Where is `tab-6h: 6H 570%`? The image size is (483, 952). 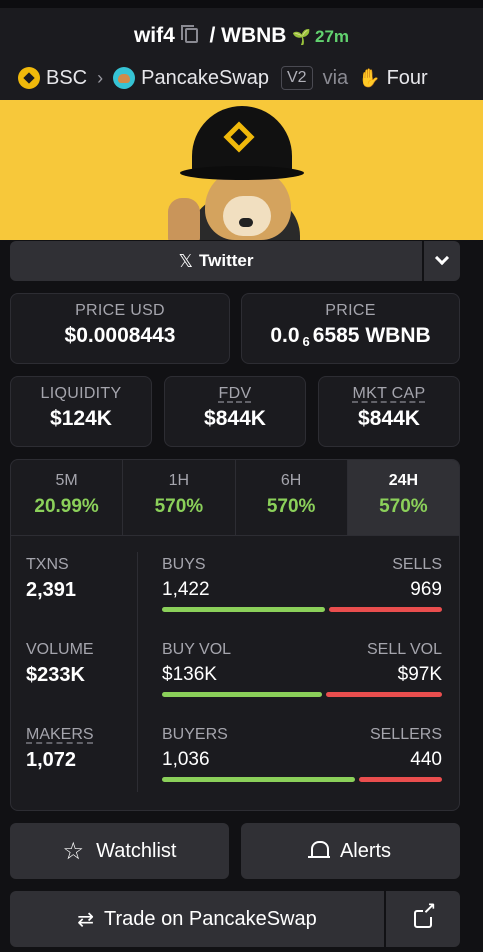 tab-6h: 6H 570% is located at coordinates (292, 497).